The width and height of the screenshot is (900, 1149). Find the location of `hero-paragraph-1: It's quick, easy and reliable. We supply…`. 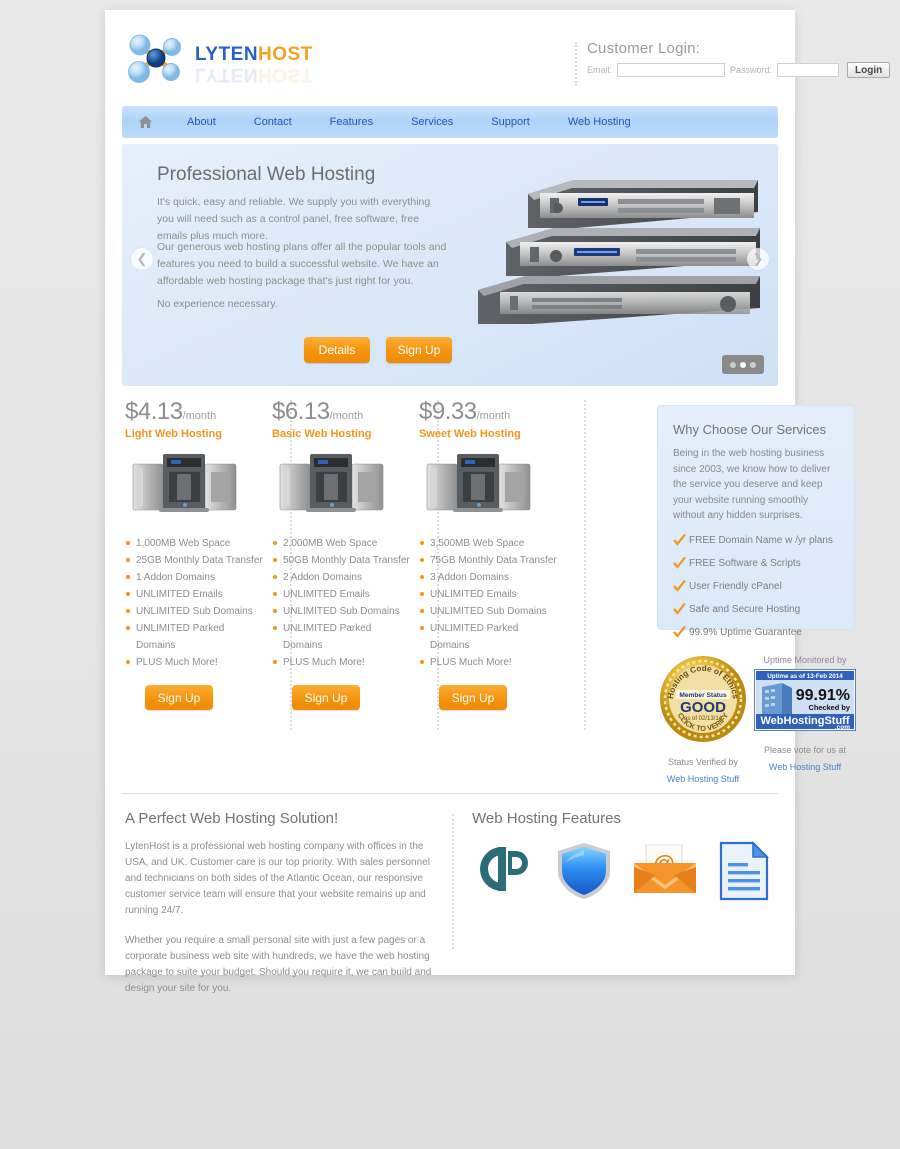

hero-paragraph-1: It's quick, easy and reliable. We supply… is located at coordinates (294, 219).